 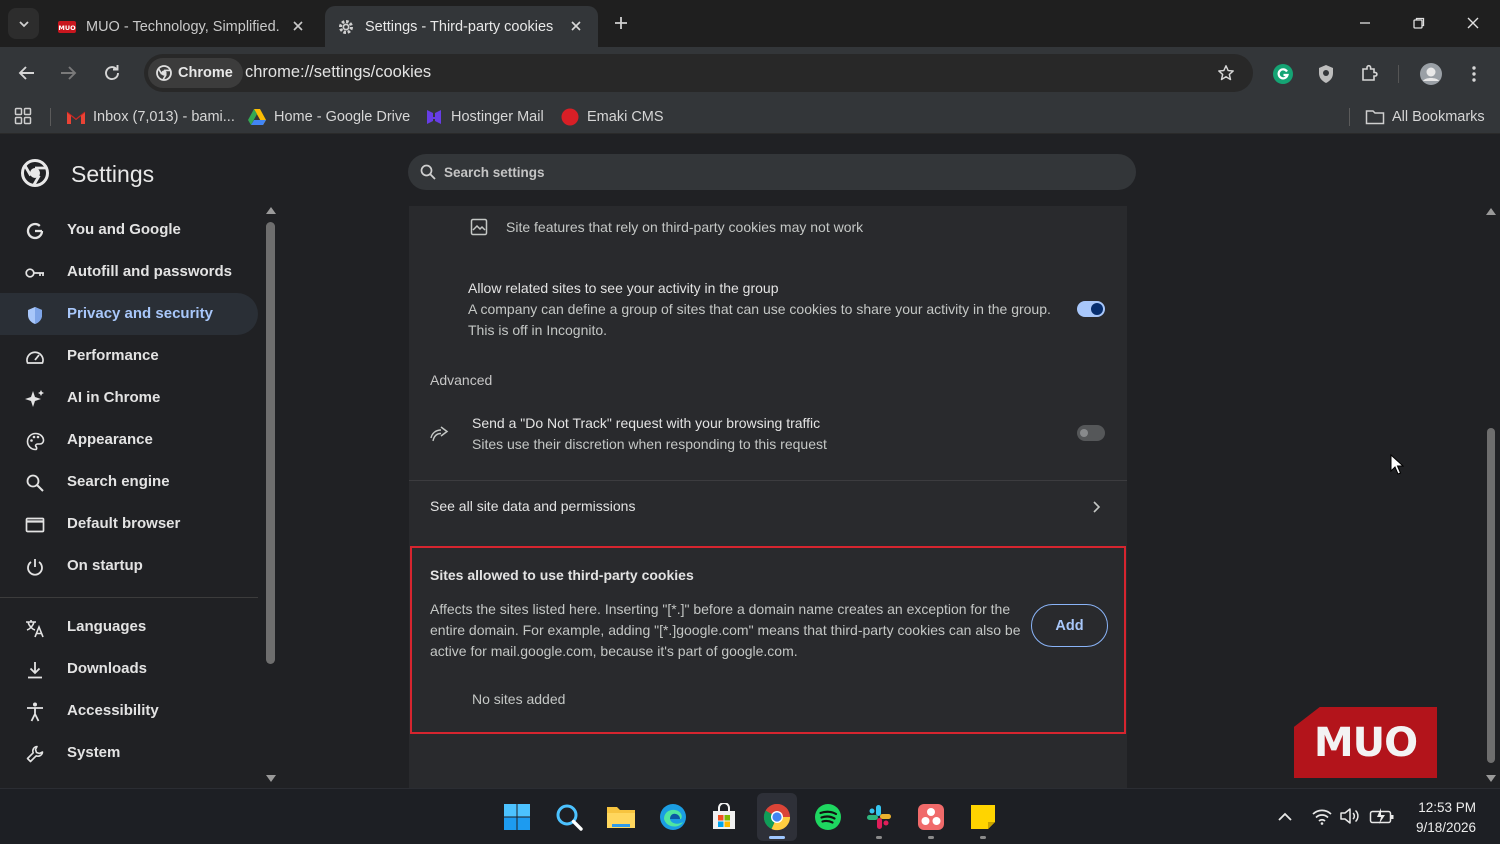 I want to click on bookmark-star-icon, so click(x=1226, y=73).